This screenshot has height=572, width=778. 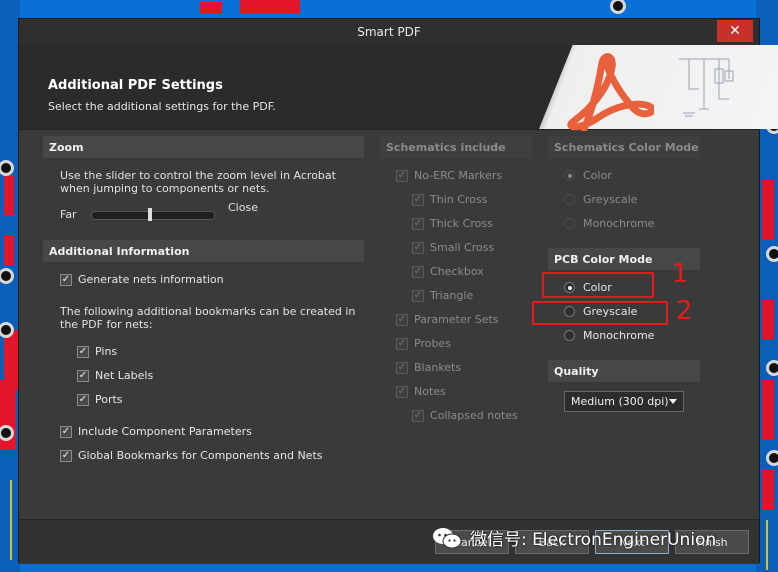 What do you see at coordinates (135, 85) in the screenshot?
I see `page-title: Additional PDF Settings` at bounding box center [135, 85].